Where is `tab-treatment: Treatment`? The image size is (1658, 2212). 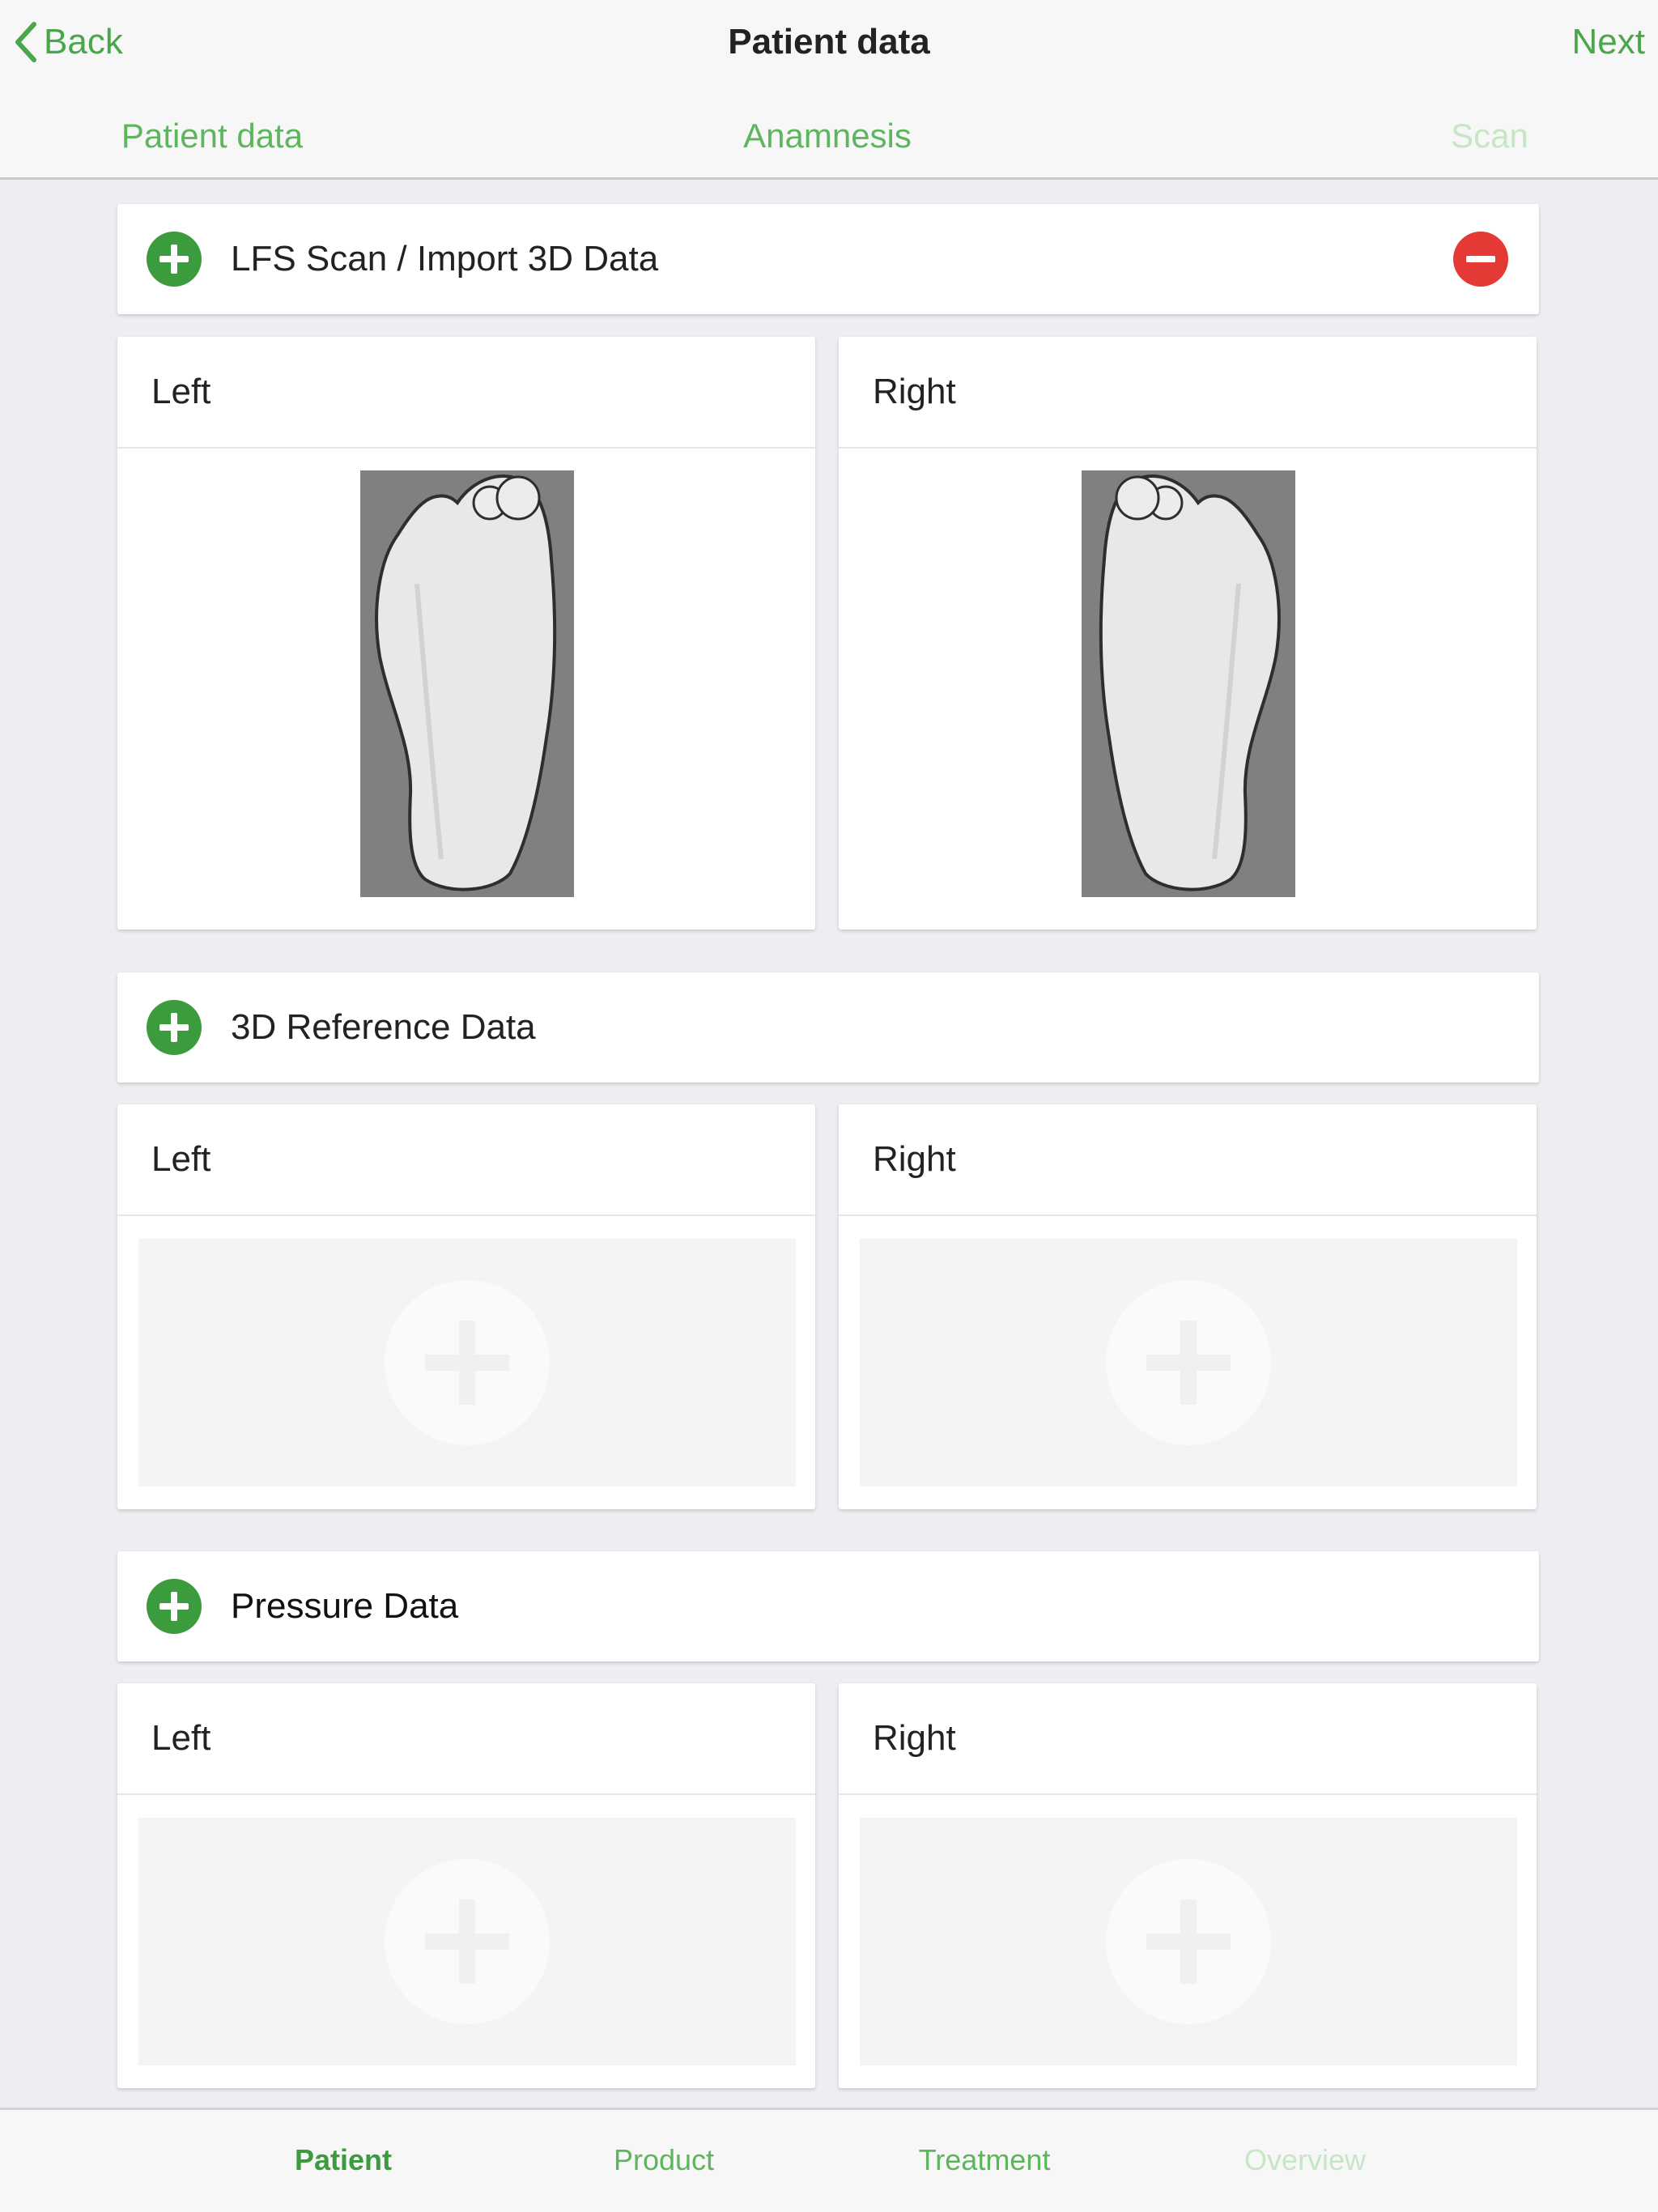
tab-treatment: Treatment is located at coordinates (985, 2160).